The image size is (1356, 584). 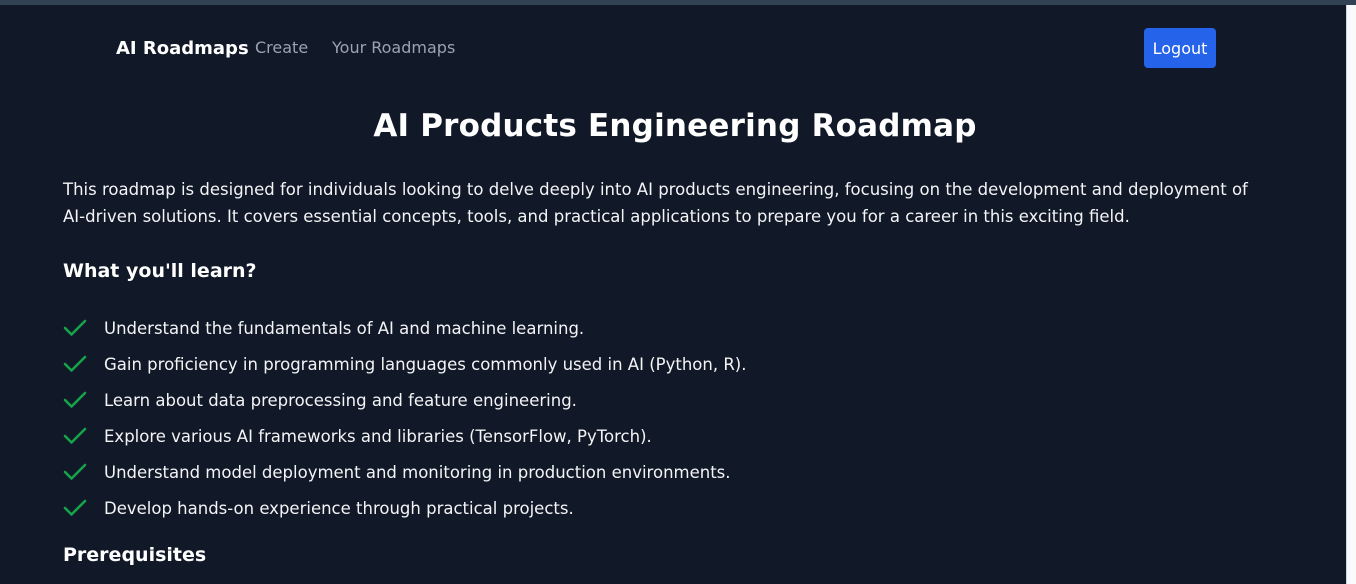 I want to click on nav-link-create: Create, so click(x=281, y=47).